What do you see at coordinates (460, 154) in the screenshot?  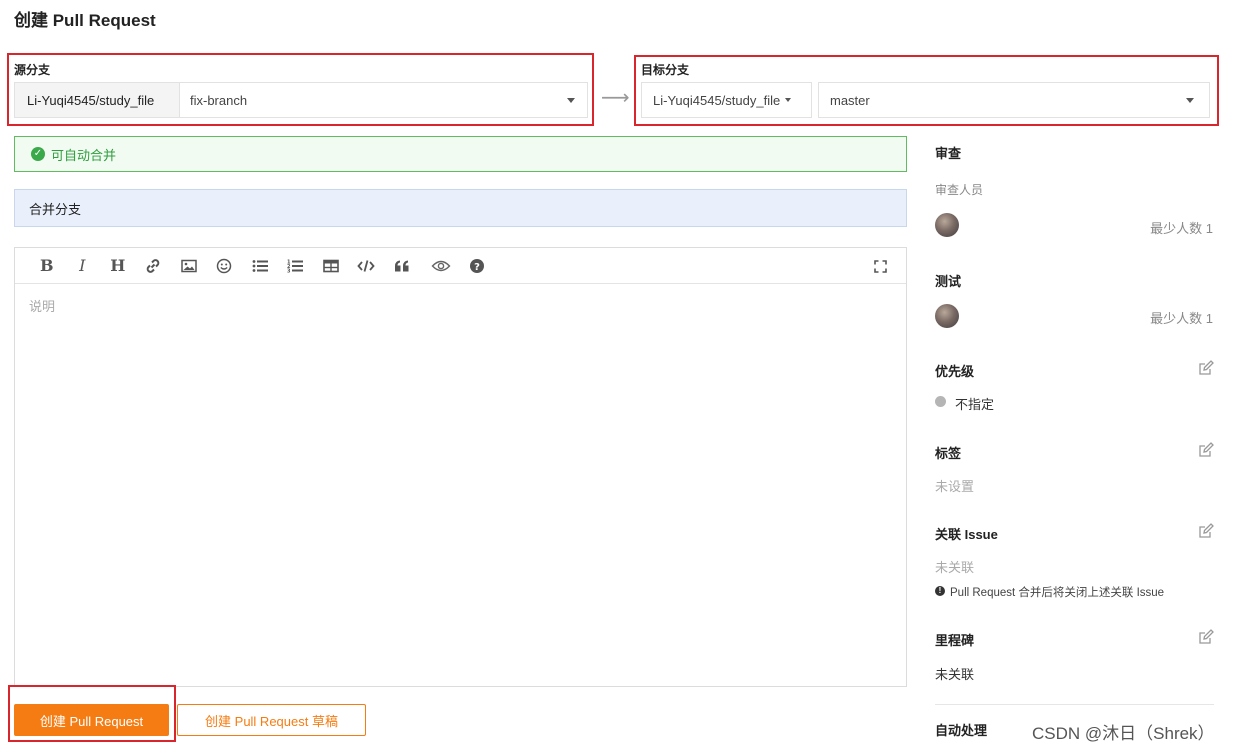 I see `merge-status-banner: ✓ 可自动合并` at bounding box center [460, 154].